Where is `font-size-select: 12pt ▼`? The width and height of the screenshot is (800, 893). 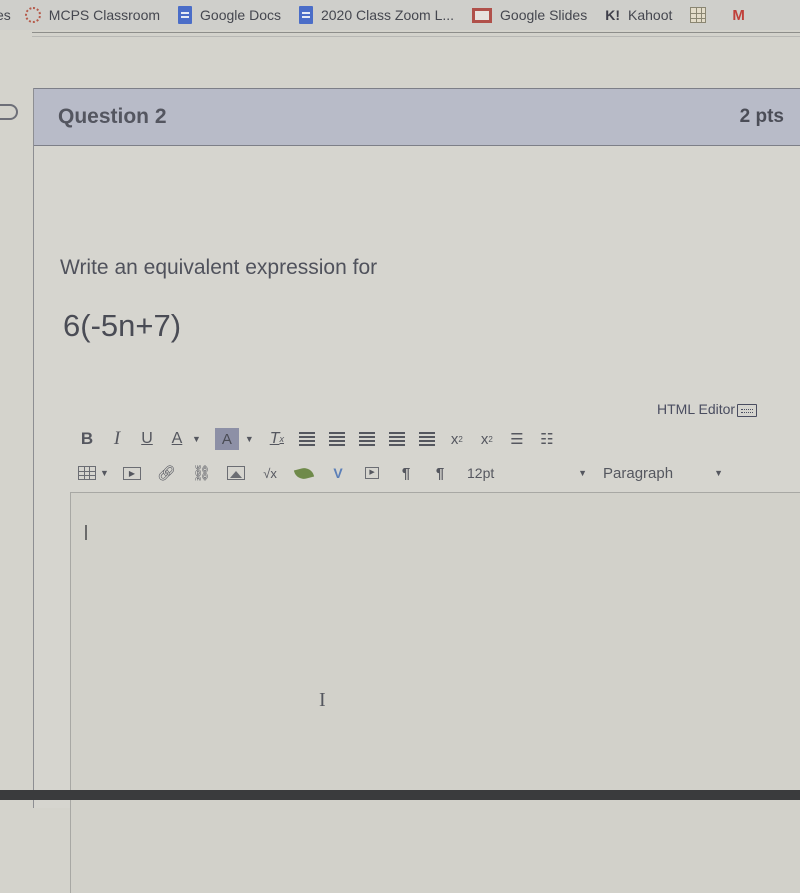 font-size-select: 12pt ▼ is located at coordinates (527, 473).